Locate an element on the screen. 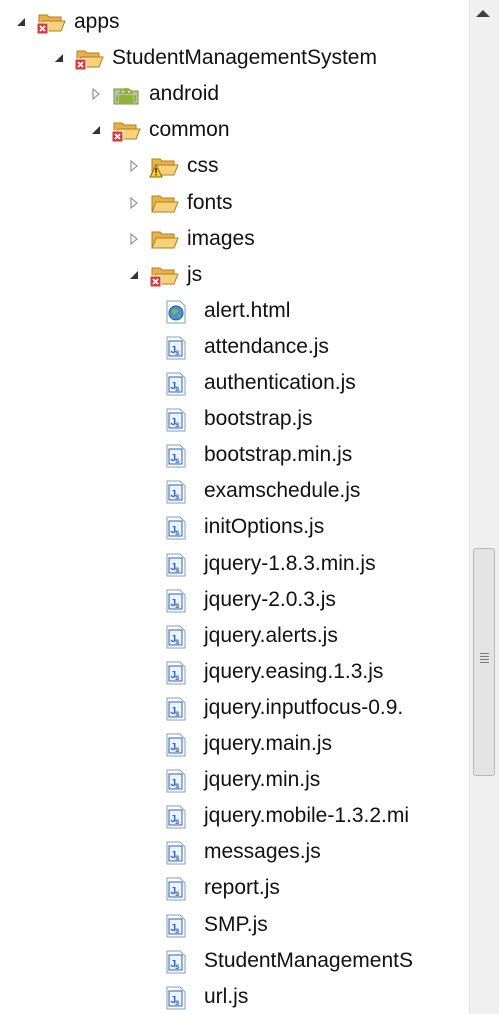  tree-item: fonts is located at coordinates (235, 203).